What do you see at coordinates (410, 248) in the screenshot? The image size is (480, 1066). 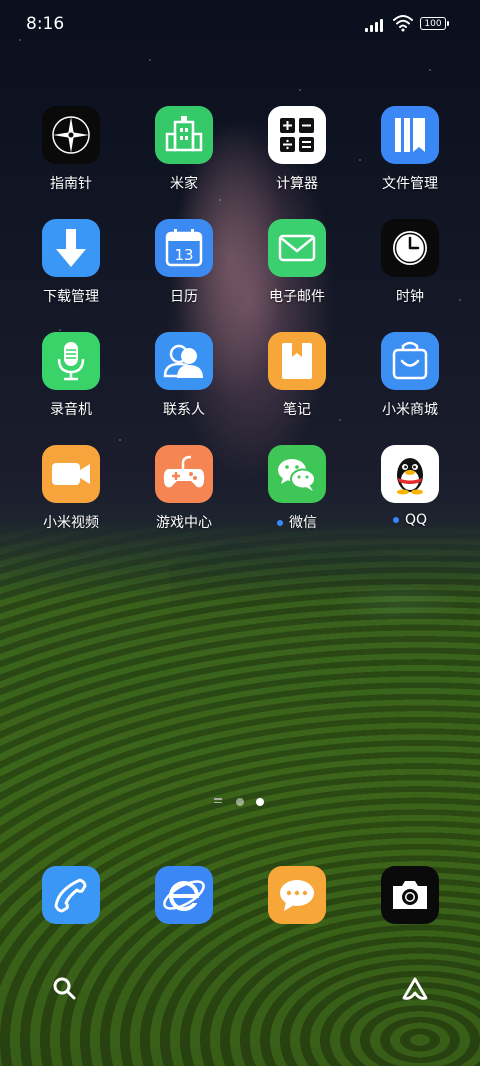 I see `clock-icon` at bounding box center [410, 248].